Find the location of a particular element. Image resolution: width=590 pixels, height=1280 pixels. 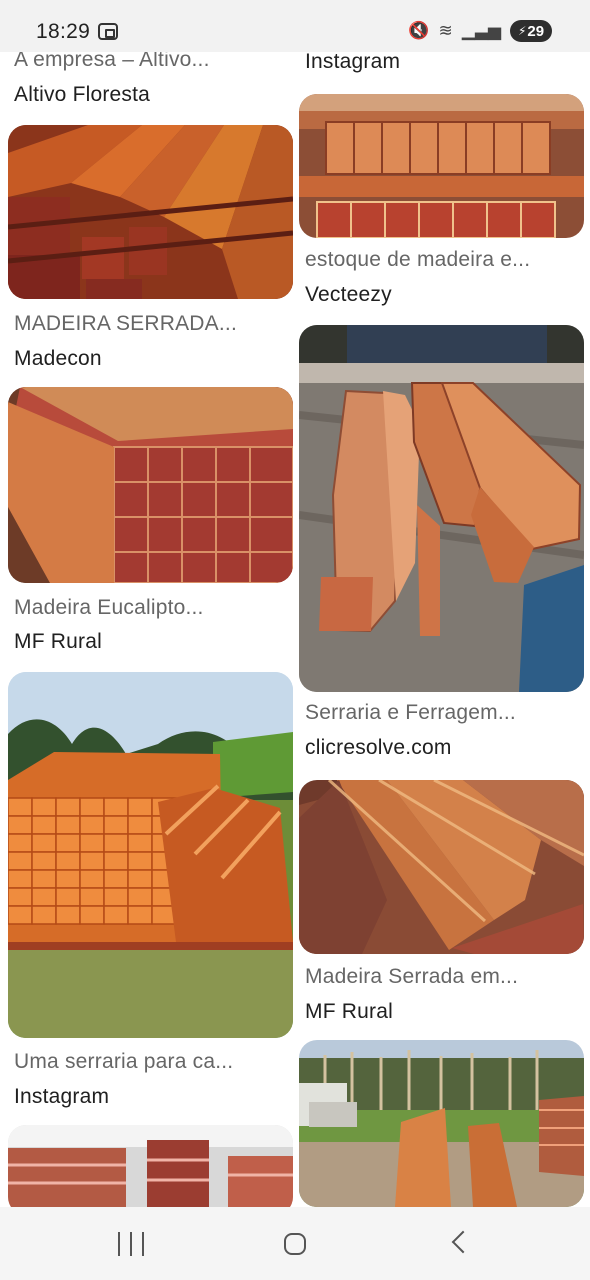

charging-battery-icon: ⚡ 29 is located at coordinates (531, 31).